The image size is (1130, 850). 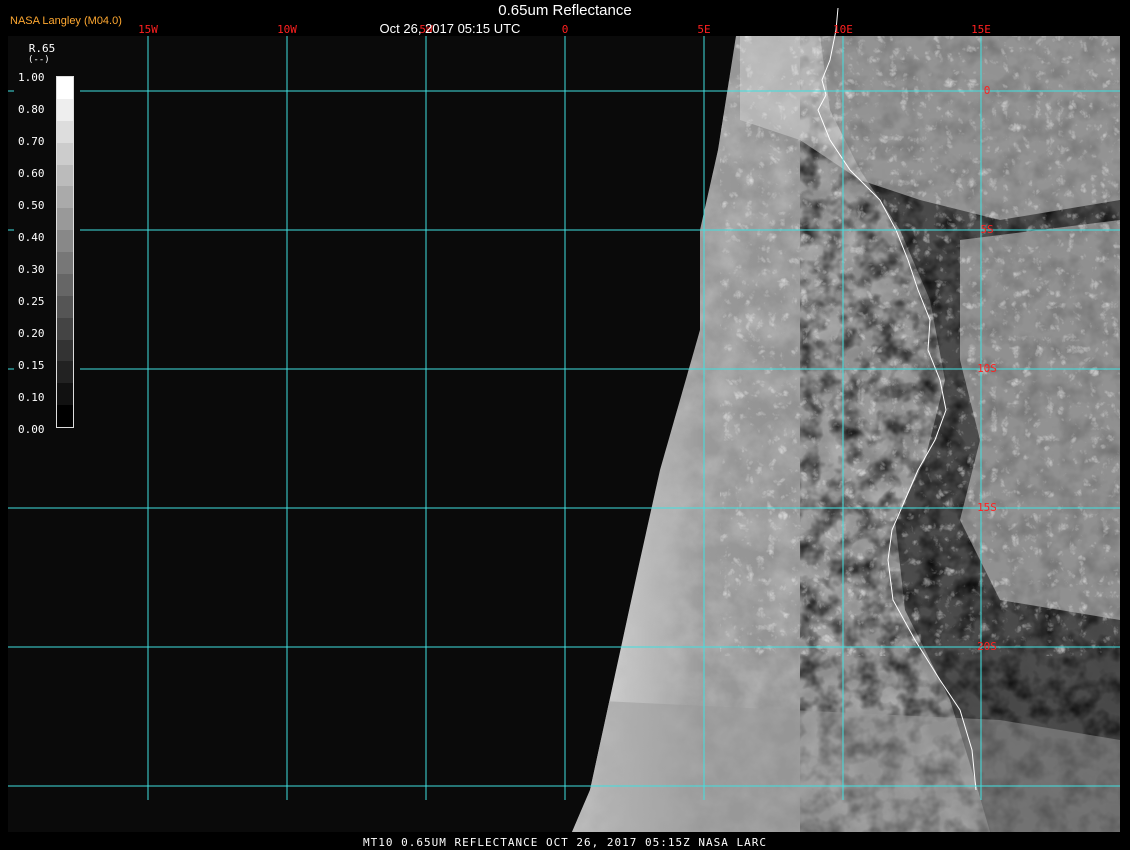 What do you see at coordinates (31, 429) in the screenshot?
I see `legend-tick-label: 0.00` at bounding box center [31, 429].